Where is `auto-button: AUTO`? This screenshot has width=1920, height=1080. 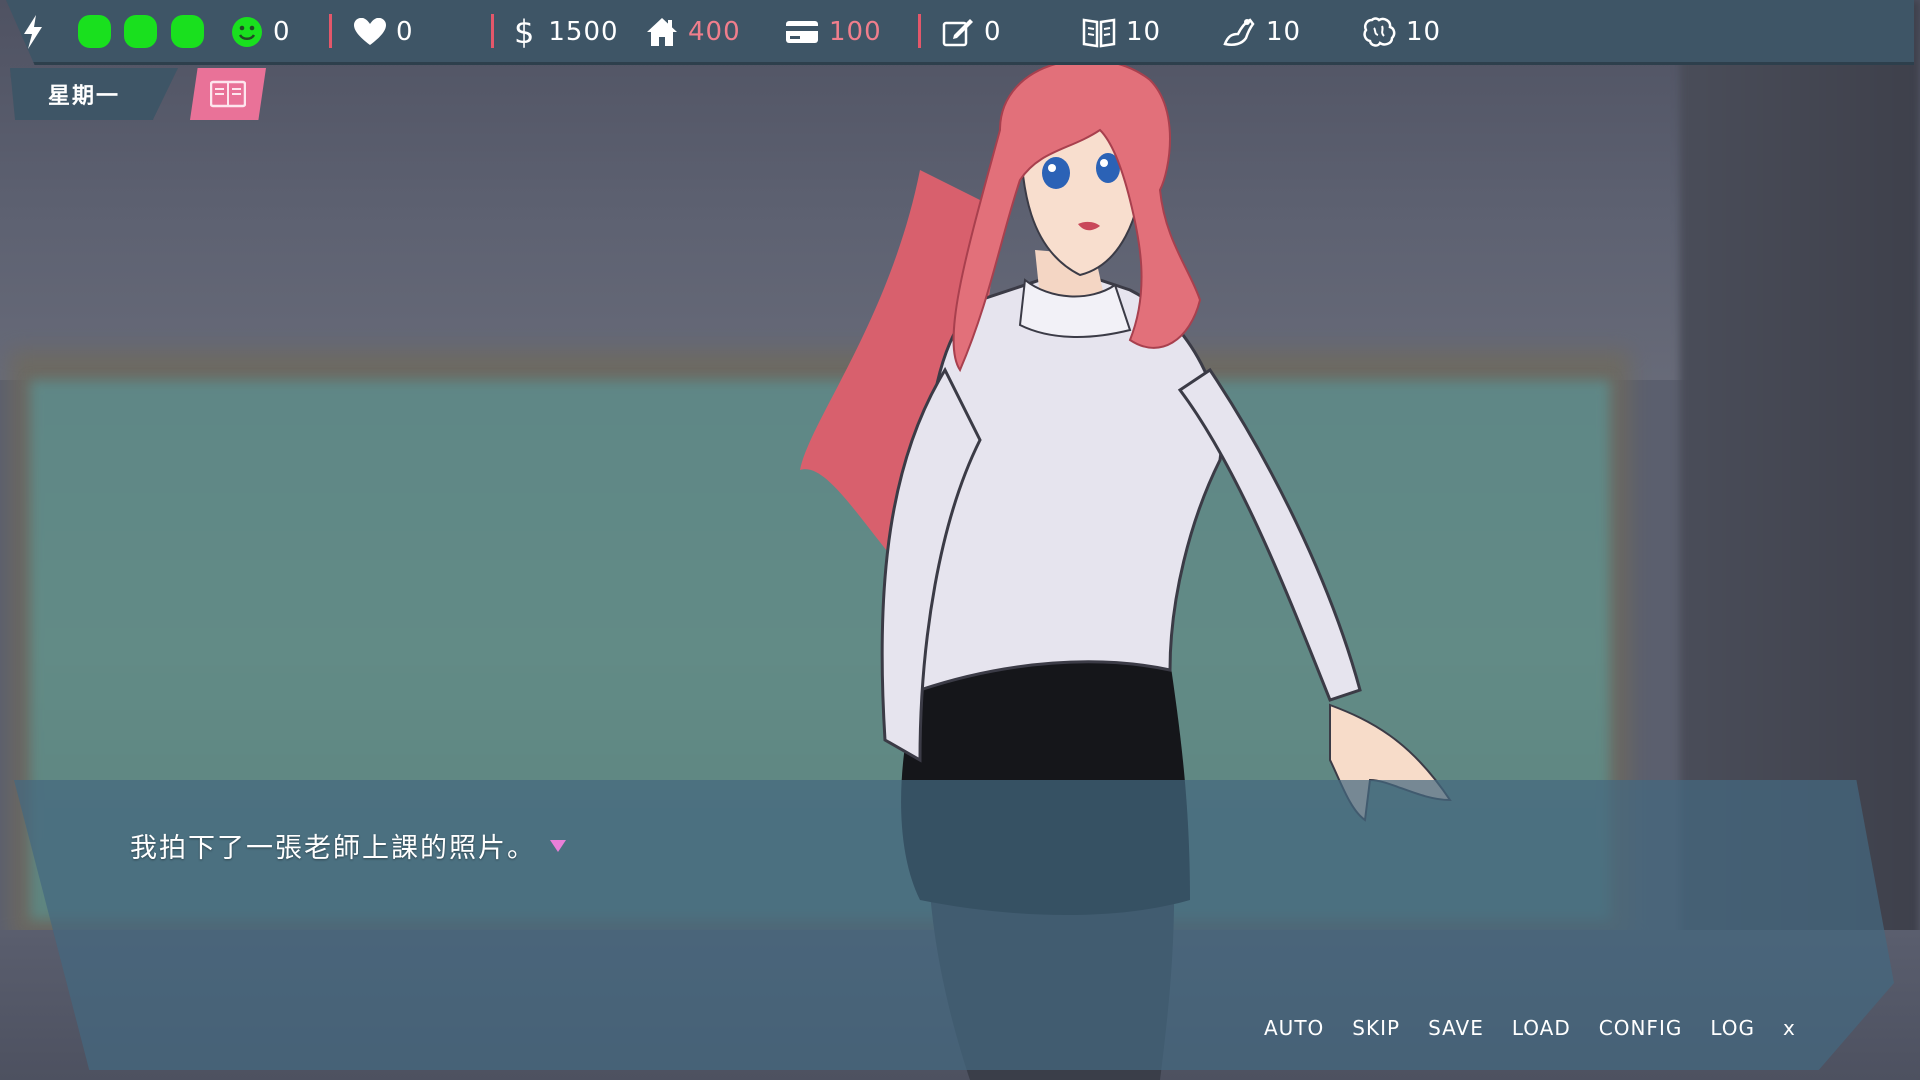
auto-button: AUTO is located at coordinates (1294, 1028).